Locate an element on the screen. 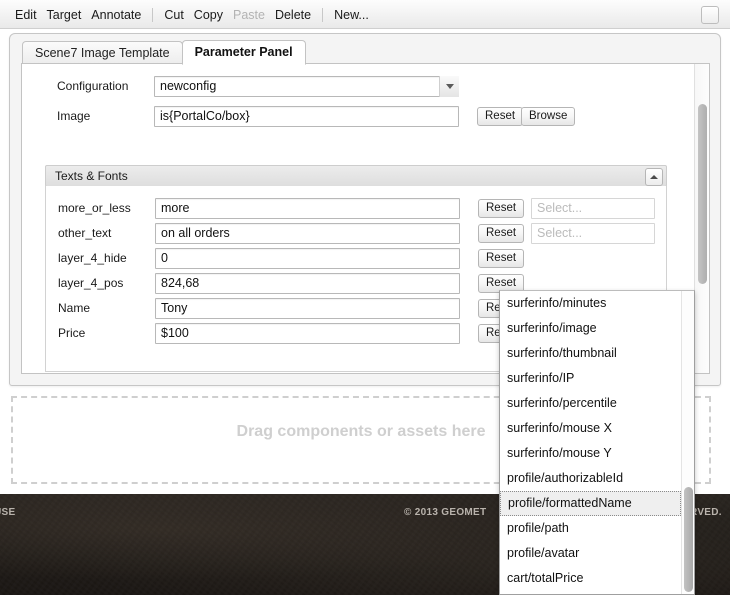  list-item: profile/avatar is located at coordinates (590, 553).